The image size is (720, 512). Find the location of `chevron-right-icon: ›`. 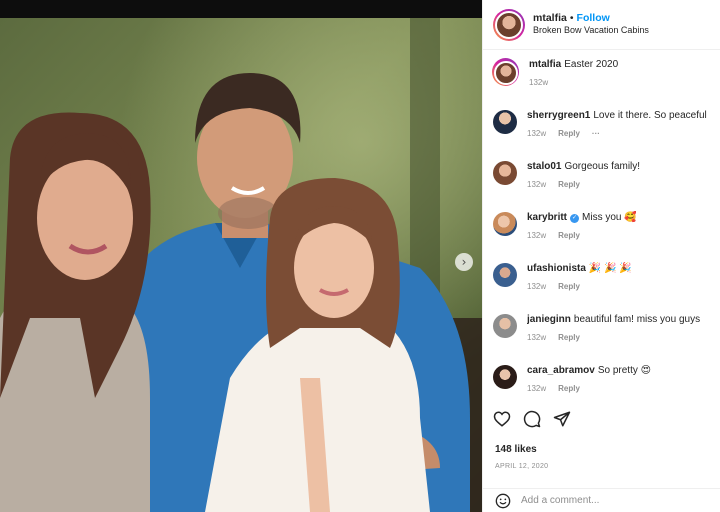

chevron-right-icon: › is located at coordinates (464, 262).